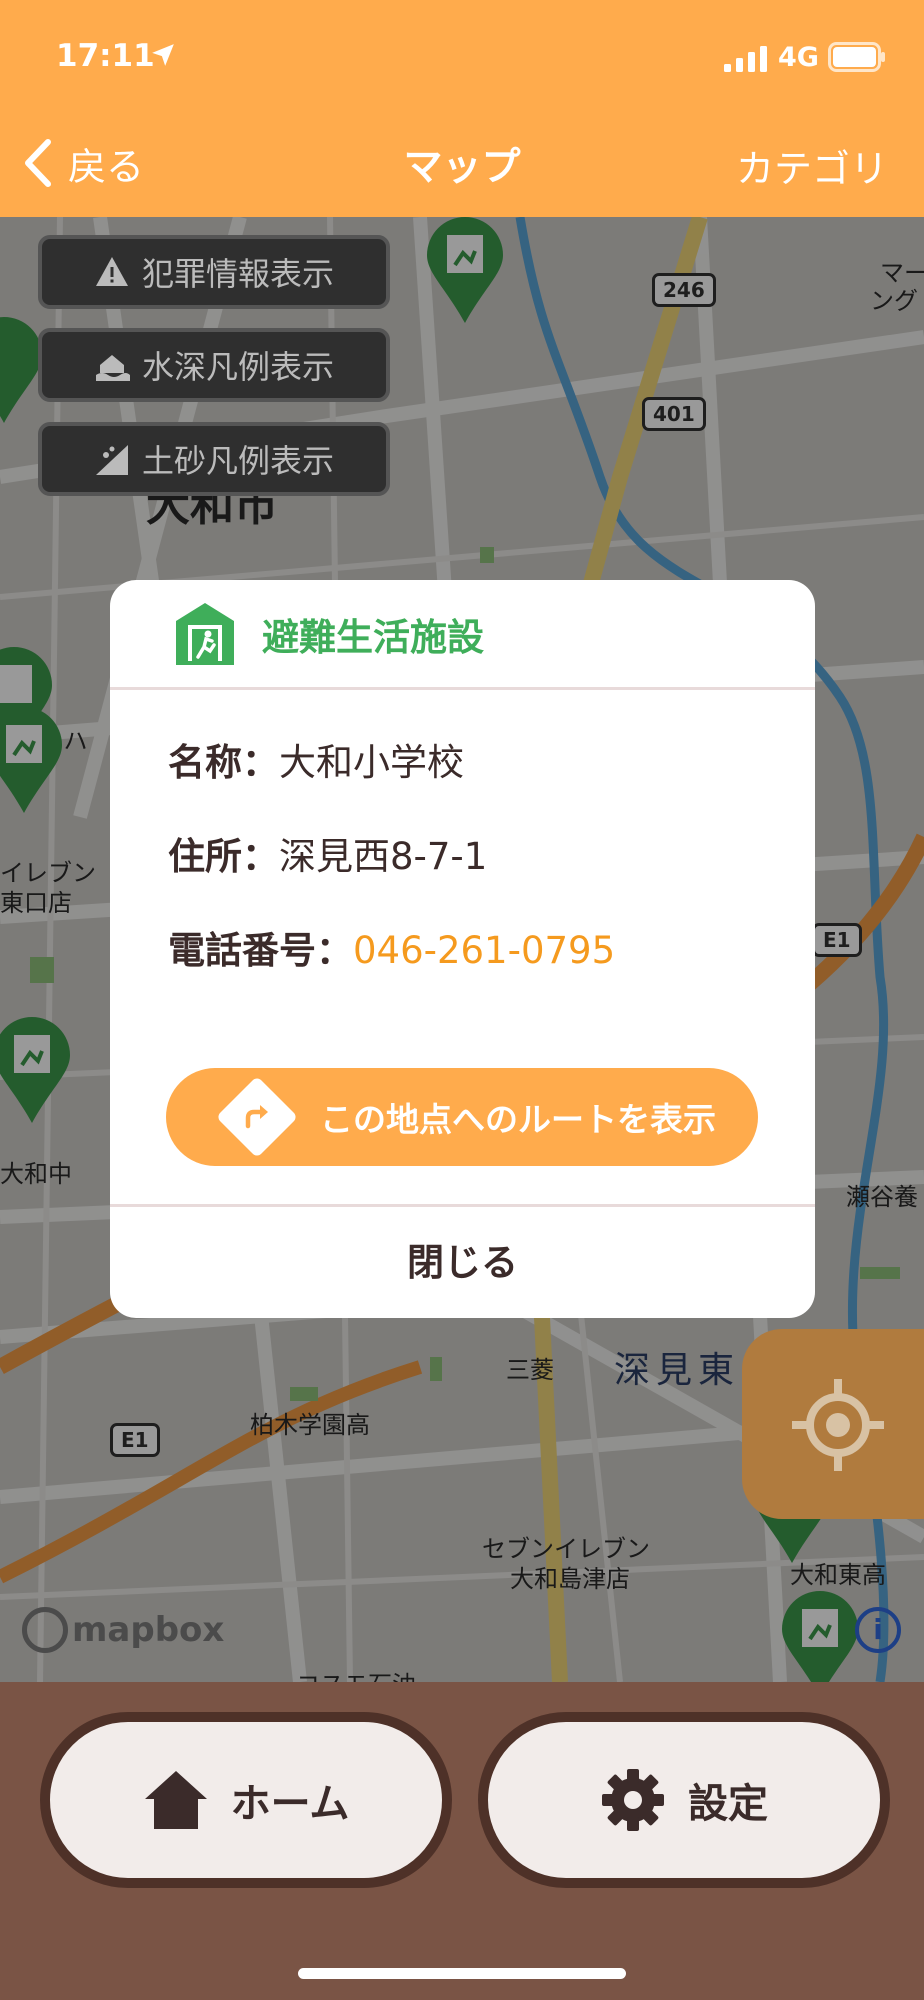 This screenshot has height=2000, width=924. I want to click on dialog-header: 避難生活施設, so click(462, 635).